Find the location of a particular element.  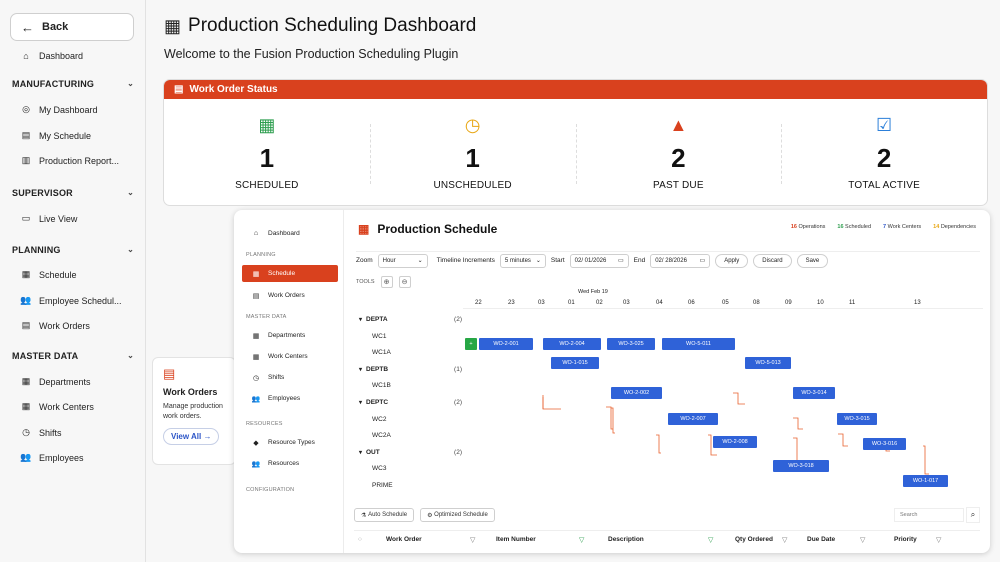

sidebar-item-dashboard: ⌂ Dashboard is located at coordinates (73, 56).